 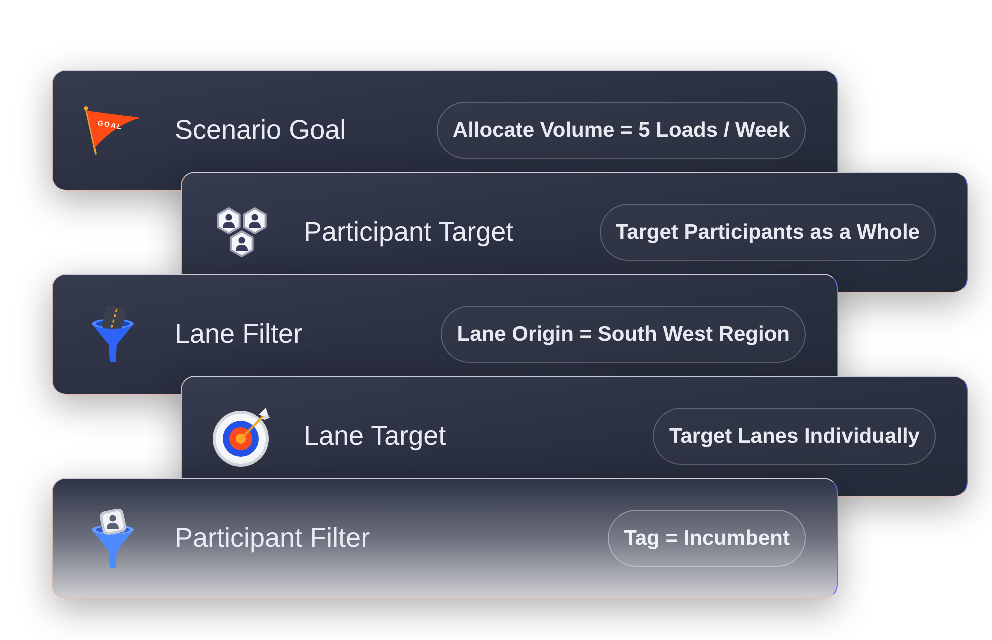 I want to click on people-hexagons-icon, so click(x=242, y=232).